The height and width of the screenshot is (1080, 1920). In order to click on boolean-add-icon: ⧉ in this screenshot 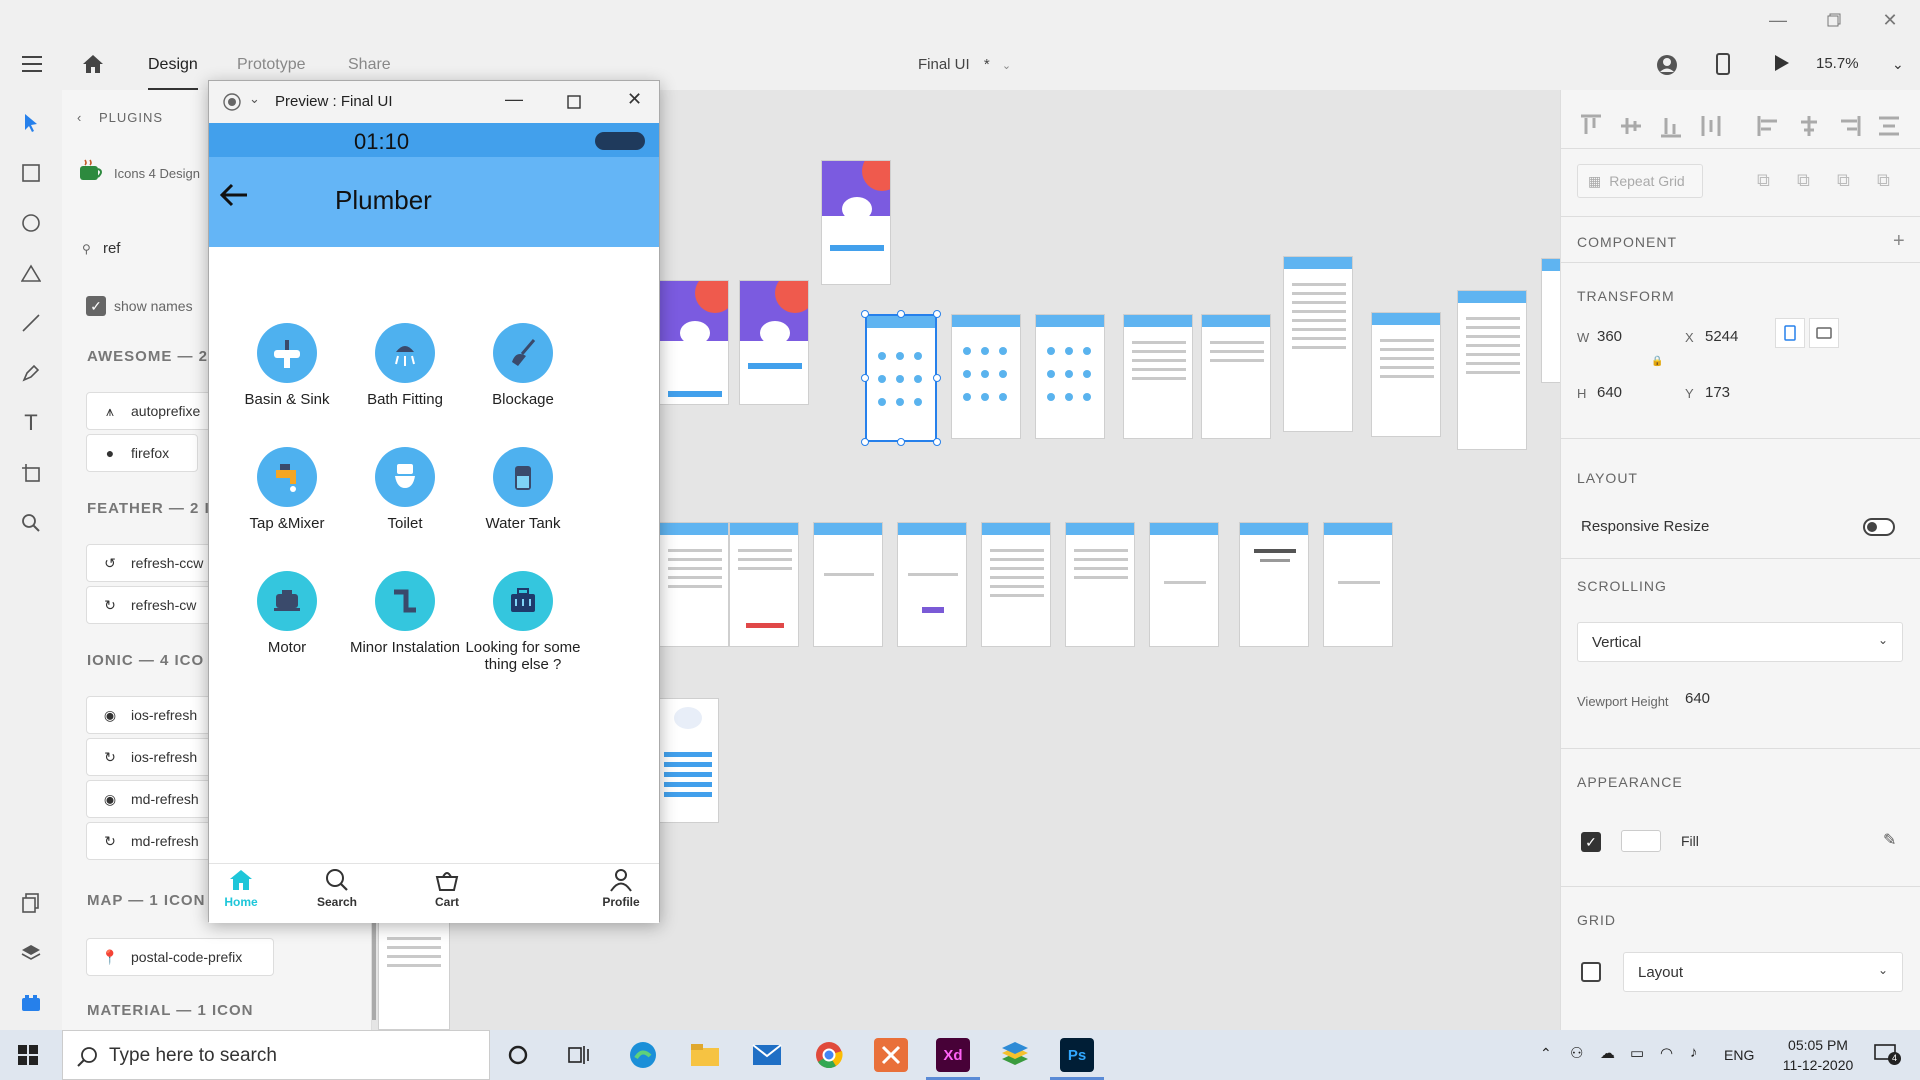, I will do `click(1763, 180)`.